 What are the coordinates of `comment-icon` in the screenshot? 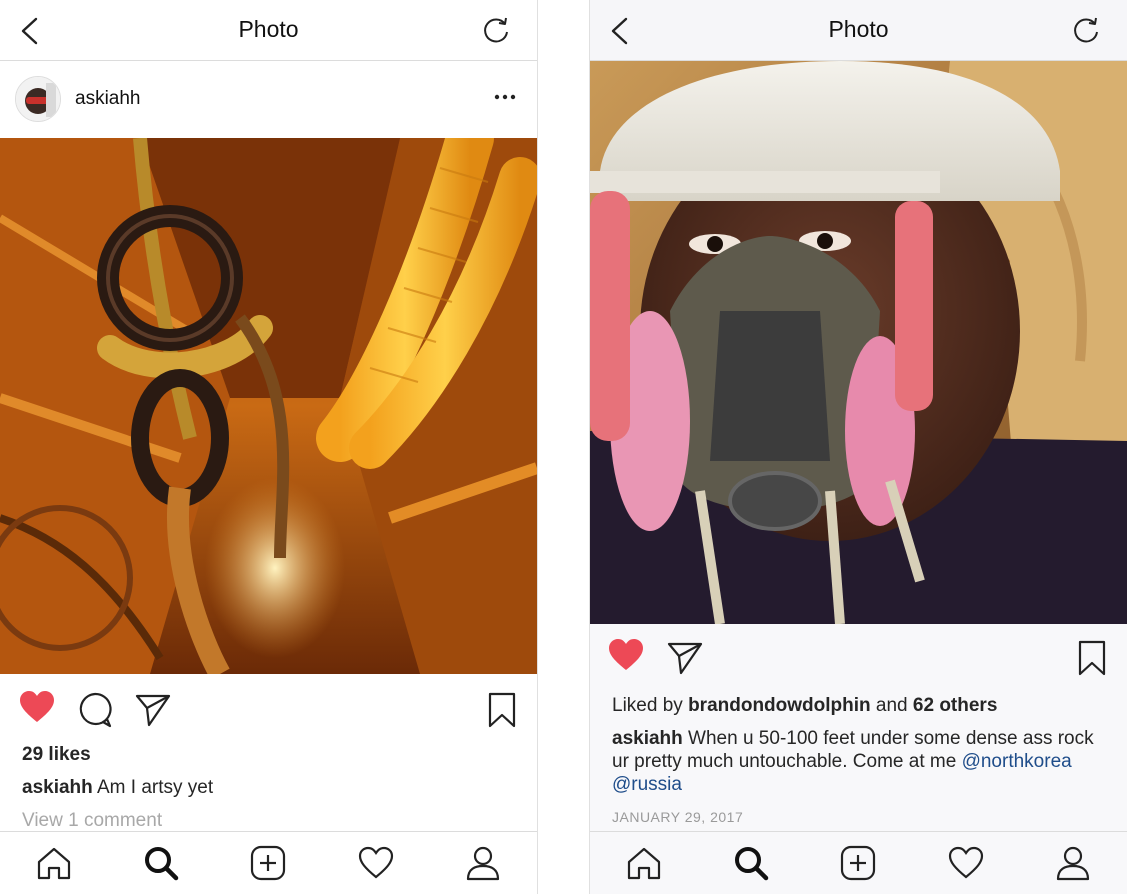 It's located at (95, 710).